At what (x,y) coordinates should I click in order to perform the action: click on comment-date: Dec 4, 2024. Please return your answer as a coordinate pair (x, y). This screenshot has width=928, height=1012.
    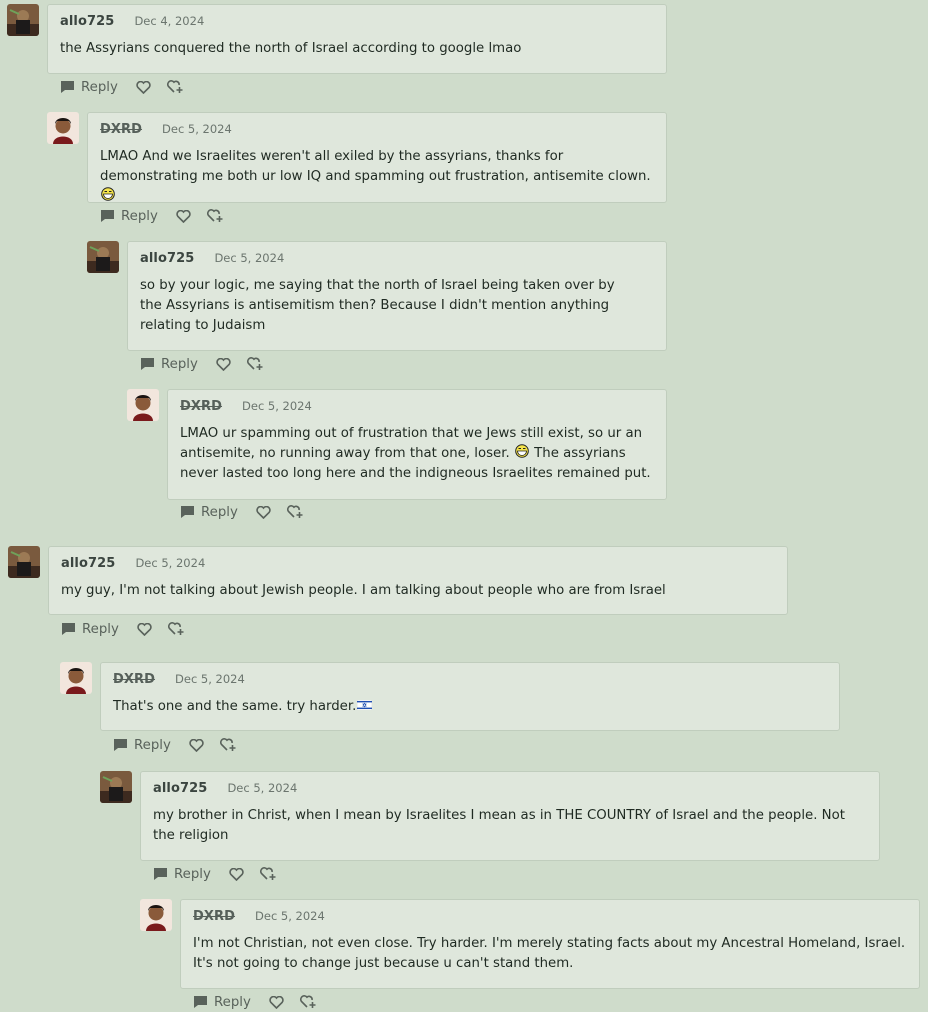
    Looking at the image, I should click on (169, 21).